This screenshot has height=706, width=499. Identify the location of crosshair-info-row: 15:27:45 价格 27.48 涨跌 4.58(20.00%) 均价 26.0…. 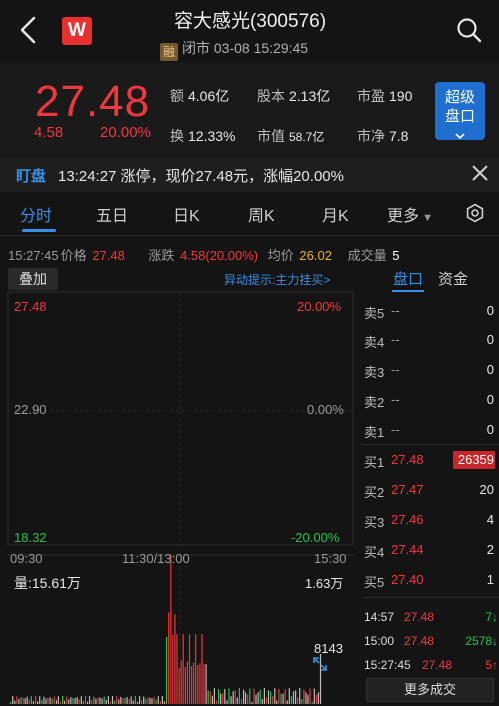
(204, 255).